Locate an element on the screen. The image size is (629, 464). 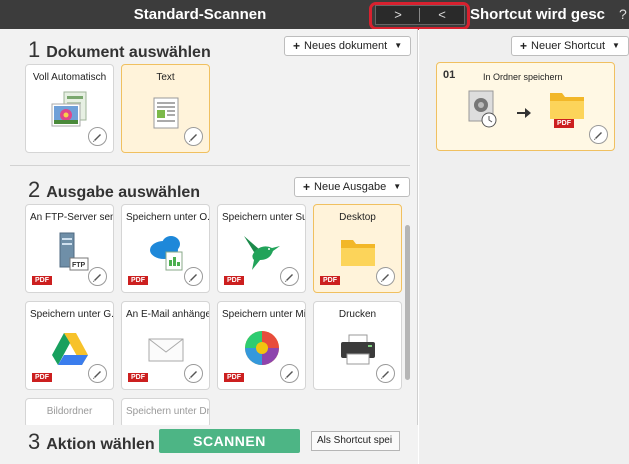
output-card-sugarsync: Speichern unter Su... PDF is located at coordinates (261, 248).